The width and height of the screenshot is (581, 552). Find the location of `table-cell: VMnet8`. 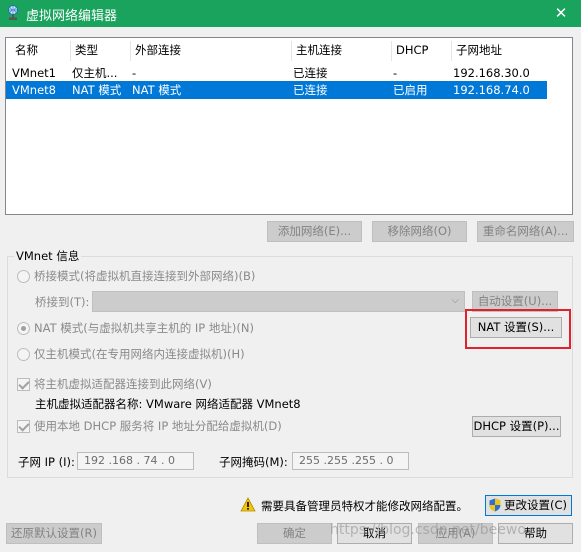

table-cell: VMnet8 is located at coordinates (34, 90).